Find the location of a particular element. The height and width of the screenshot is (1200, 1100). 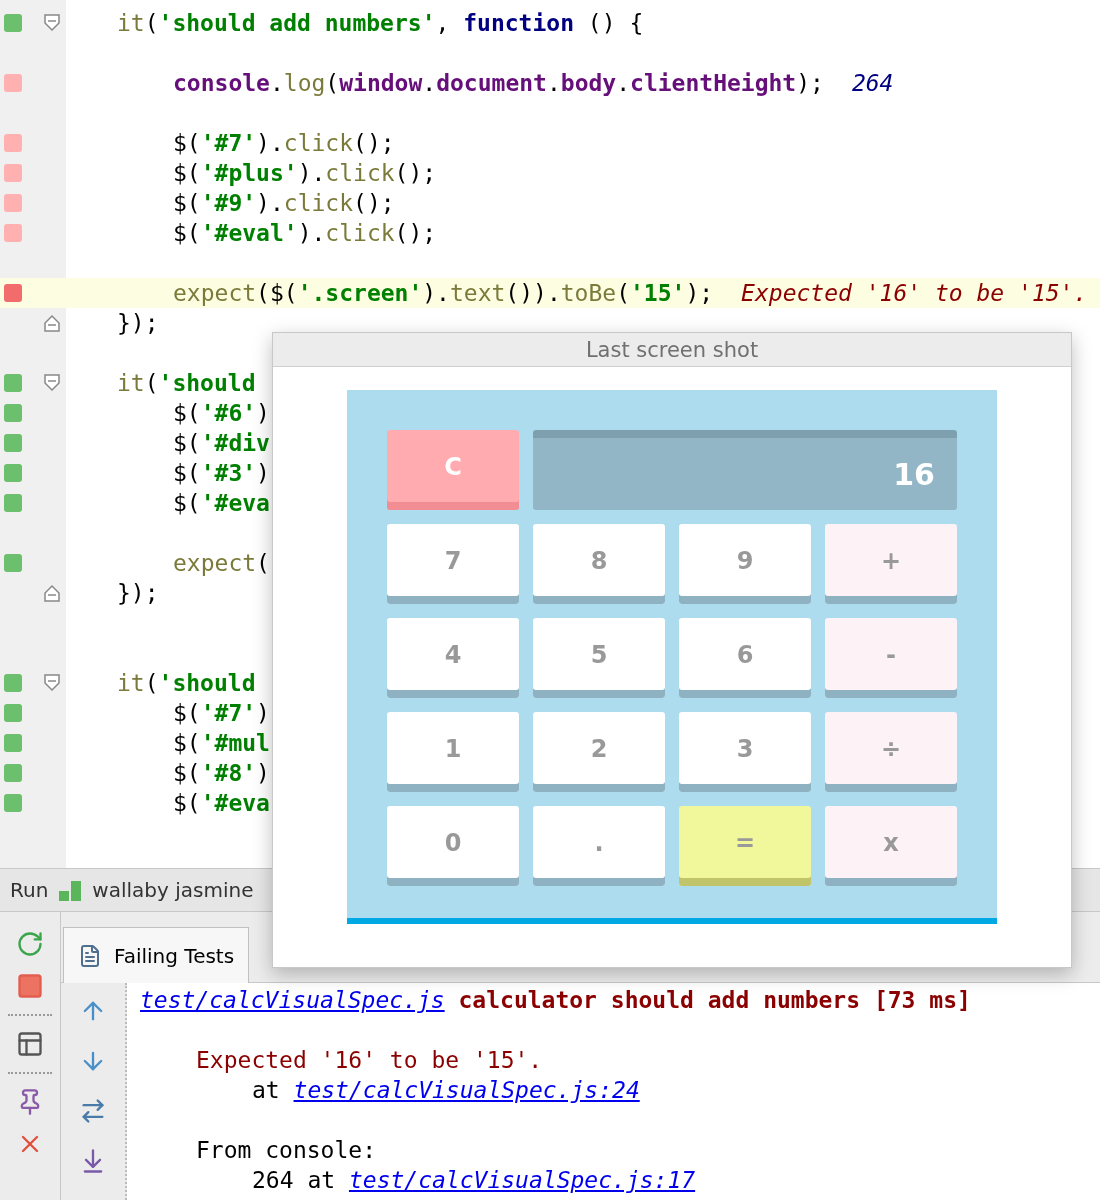

calculator-key: . is located at coordinates (599, 846).